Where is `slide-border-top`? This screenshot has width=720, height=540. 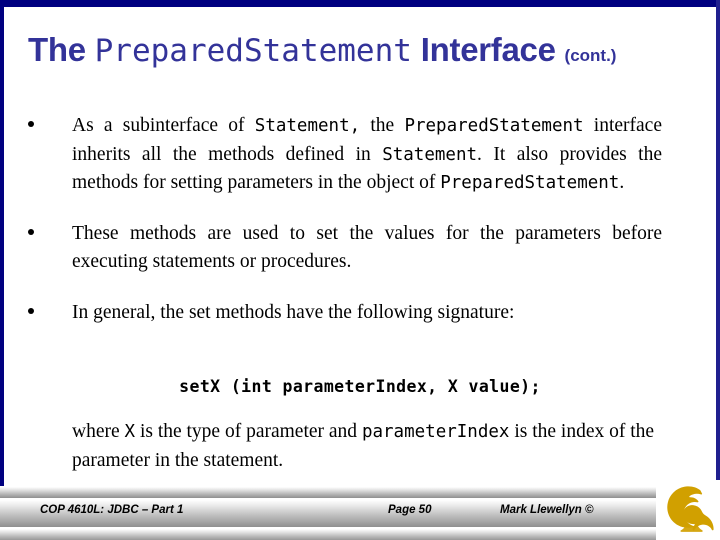
slide-border-top is located at coordinates (360, 3).